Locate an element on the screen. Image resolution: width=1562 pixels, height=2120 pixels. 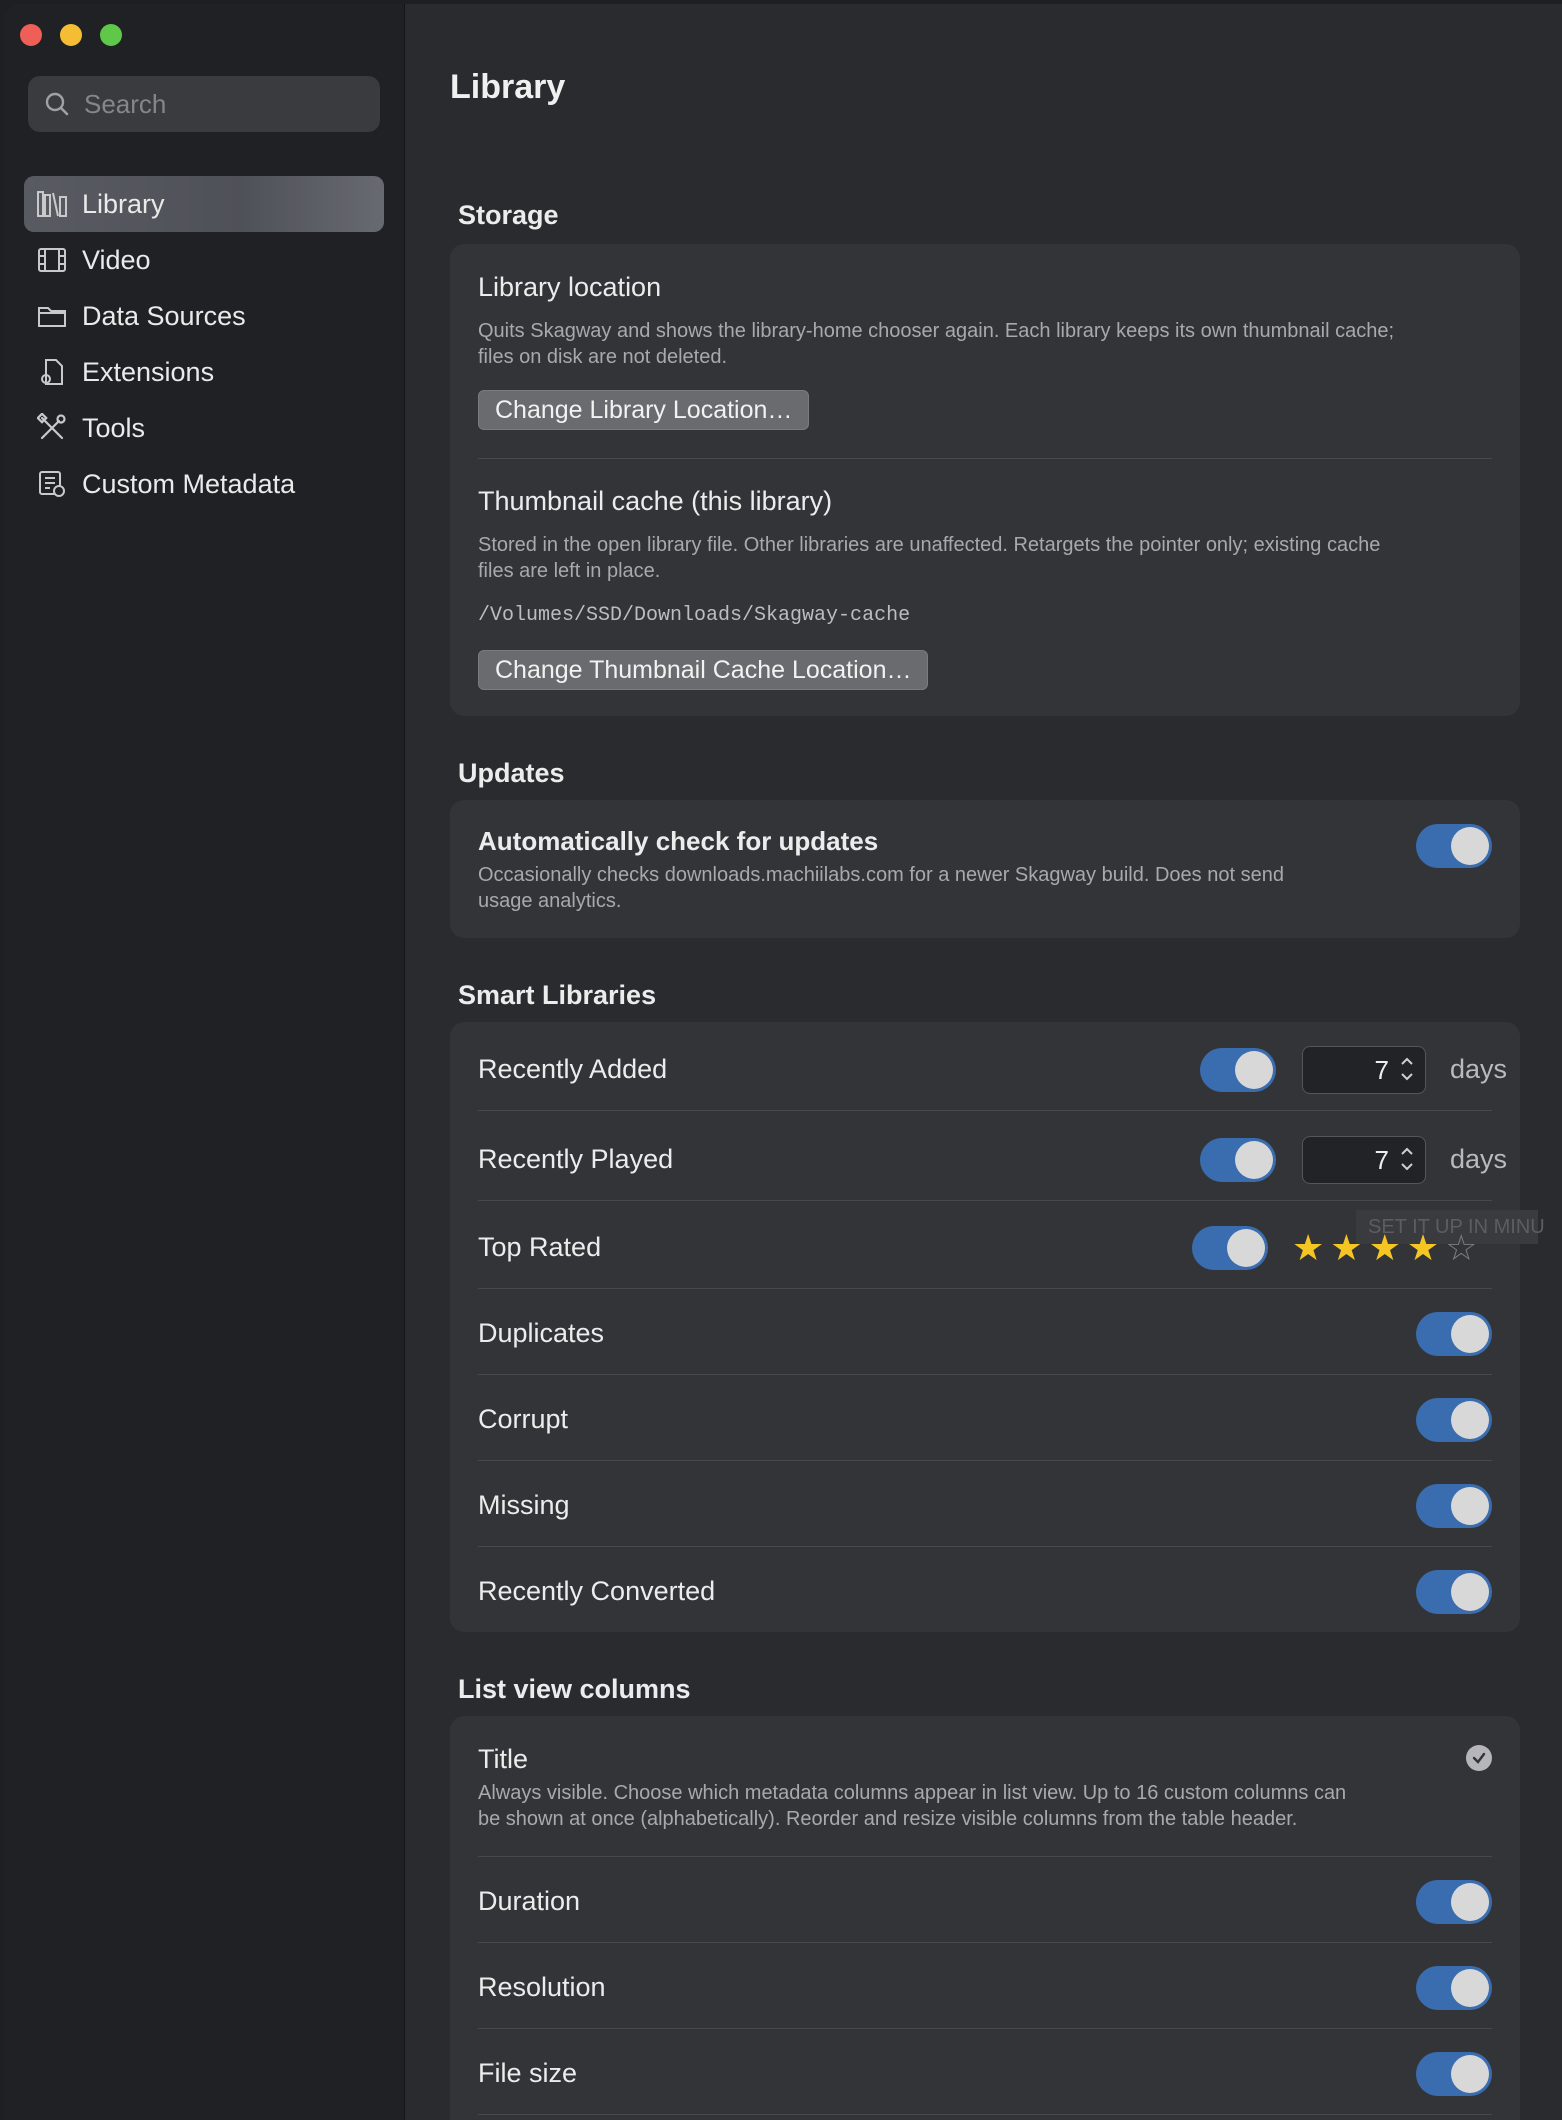
minimize-window-button is located at coordinates (71, 35).